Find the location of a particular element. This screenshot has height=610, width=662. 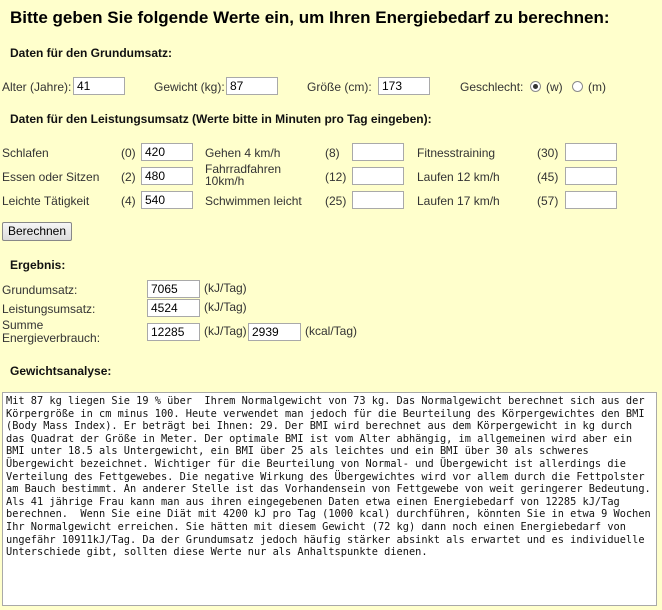

activity-input-laufen17 is located at coordinates (591, 200).